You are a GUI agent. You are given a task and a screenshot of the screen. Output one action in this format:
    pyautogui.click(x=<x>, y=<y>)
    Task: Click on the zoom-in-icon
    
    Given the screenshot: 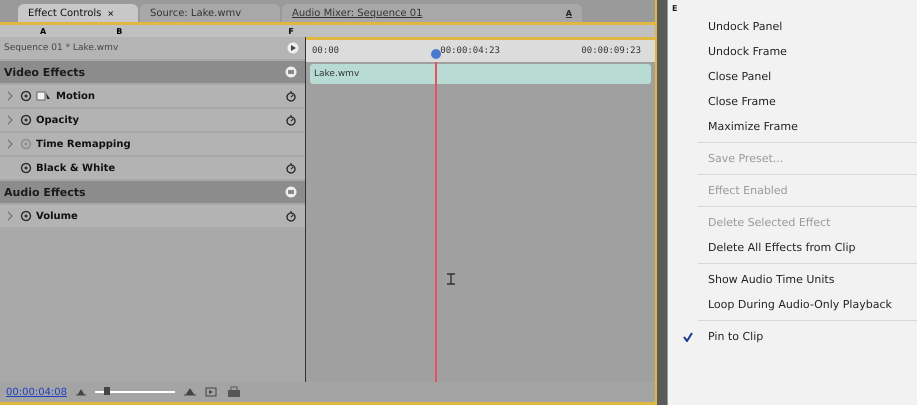 What is the action you would take?
    pyautogui.click(x=190, y=392)
    